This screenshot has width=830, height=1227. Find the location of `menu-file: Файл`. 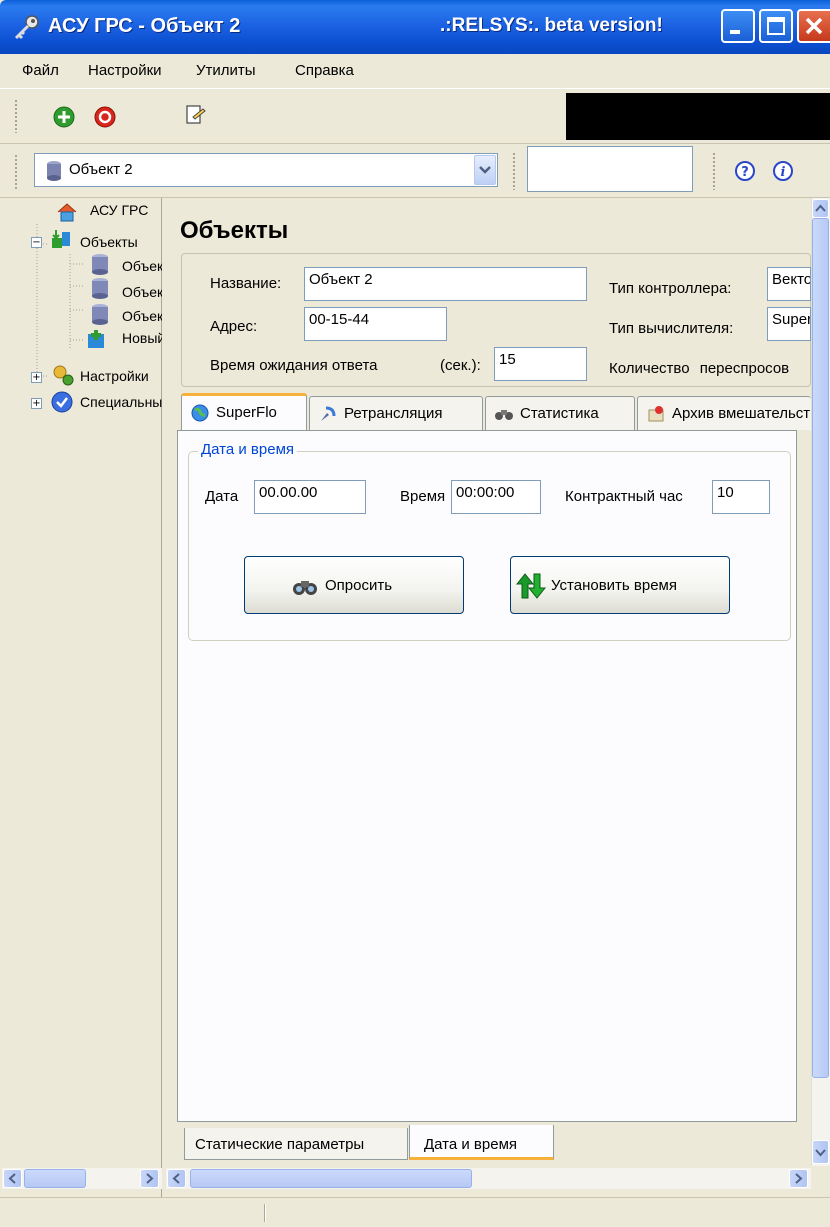

menu-file: Файл is located at coordinates (40, 70).